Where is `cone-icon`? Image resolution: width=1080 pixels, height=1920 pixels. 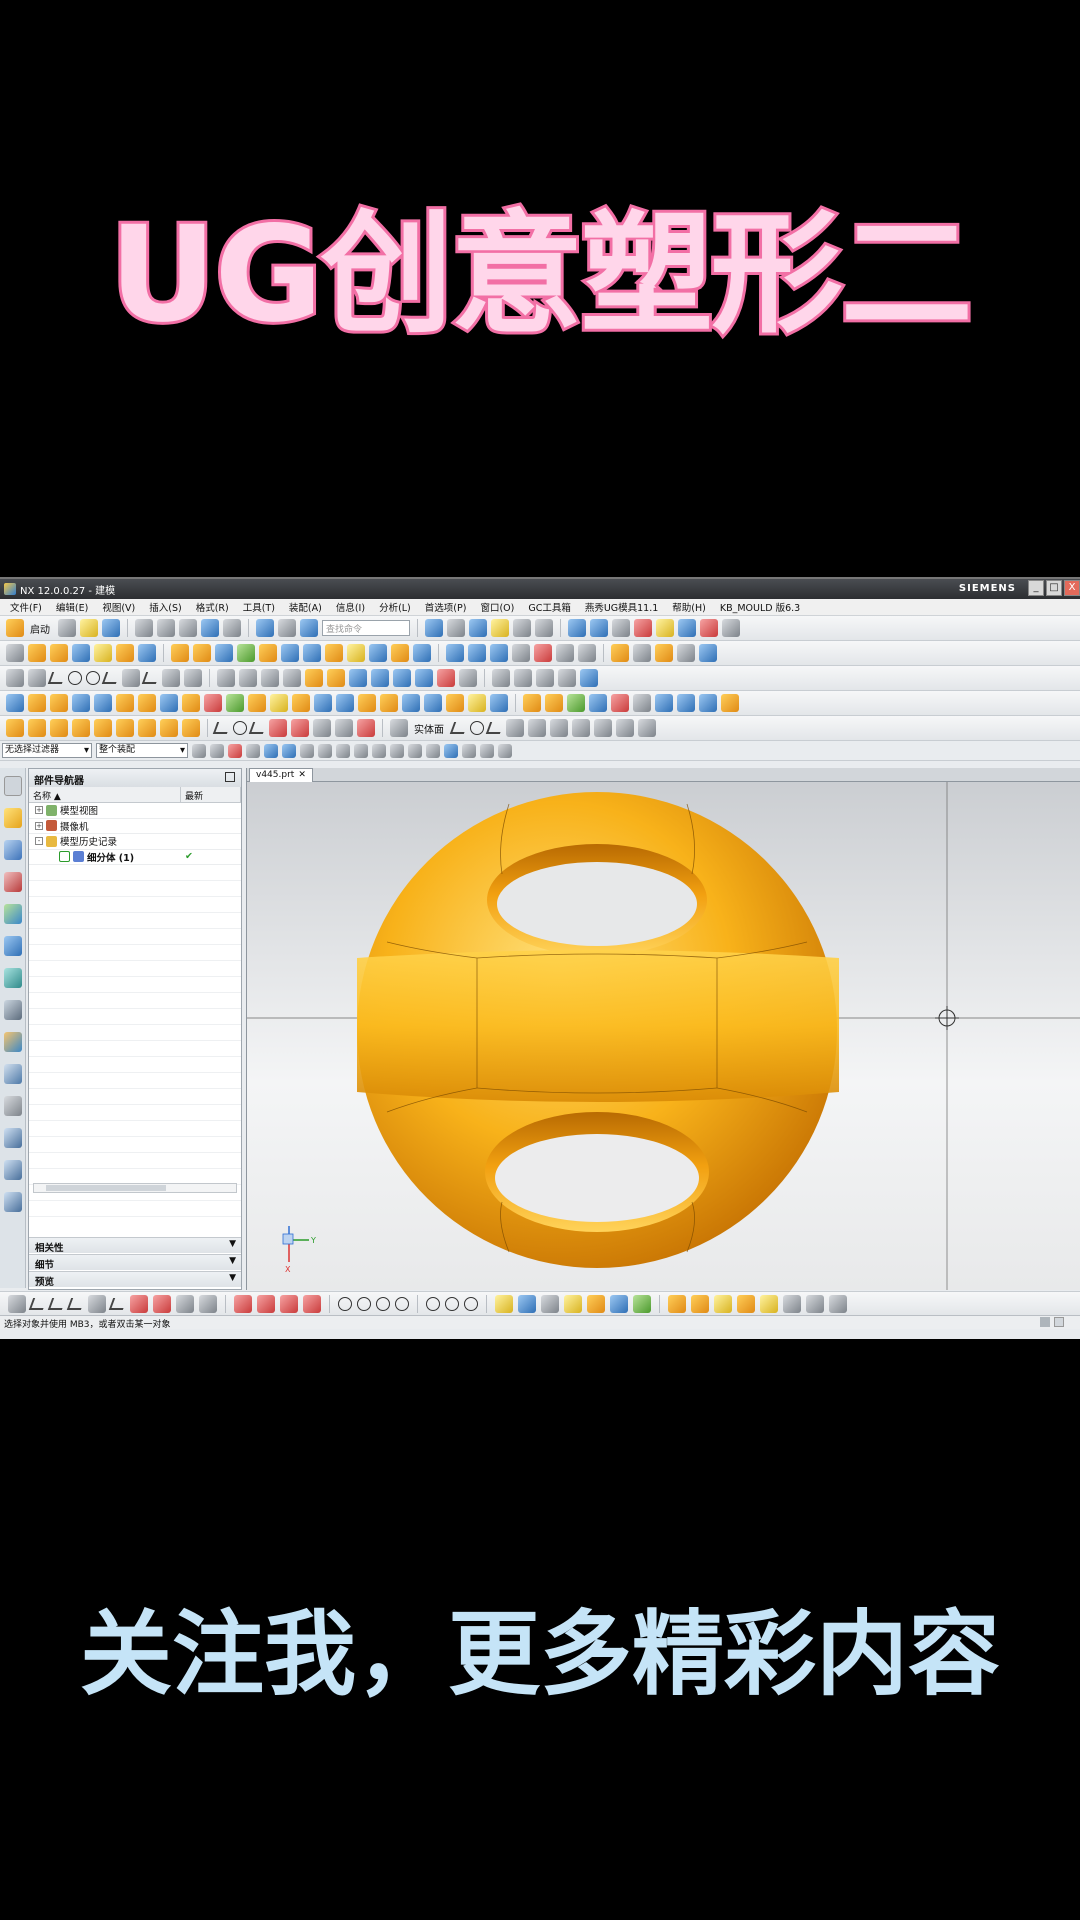
cone-icon is located at coordinates (125, 653).